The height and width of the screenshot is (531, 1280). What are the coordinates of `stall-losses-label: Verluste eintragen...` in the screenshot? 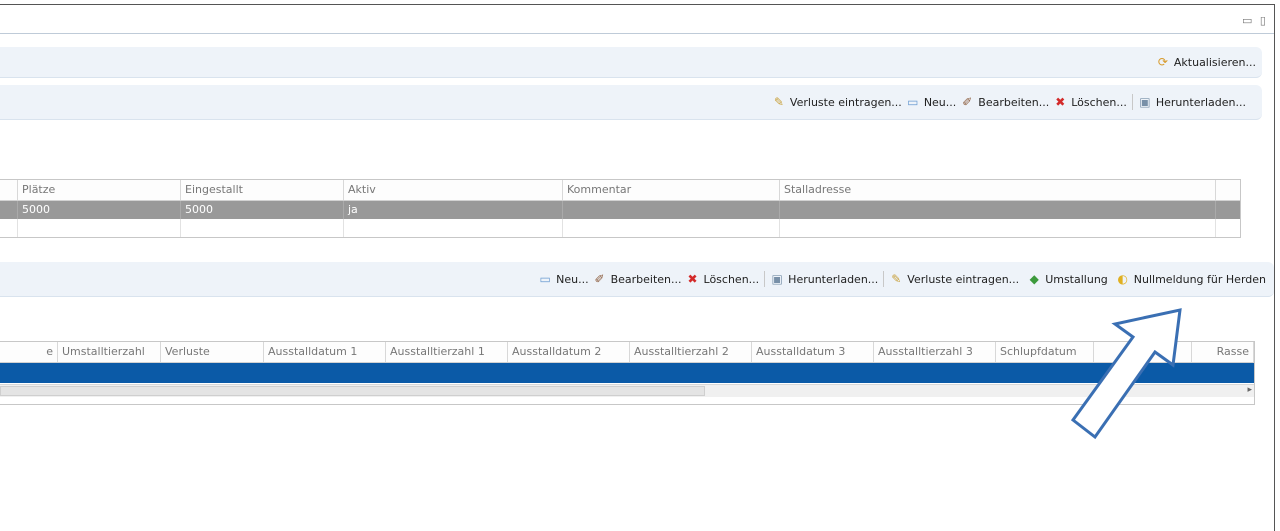 It's located at (845, 102).